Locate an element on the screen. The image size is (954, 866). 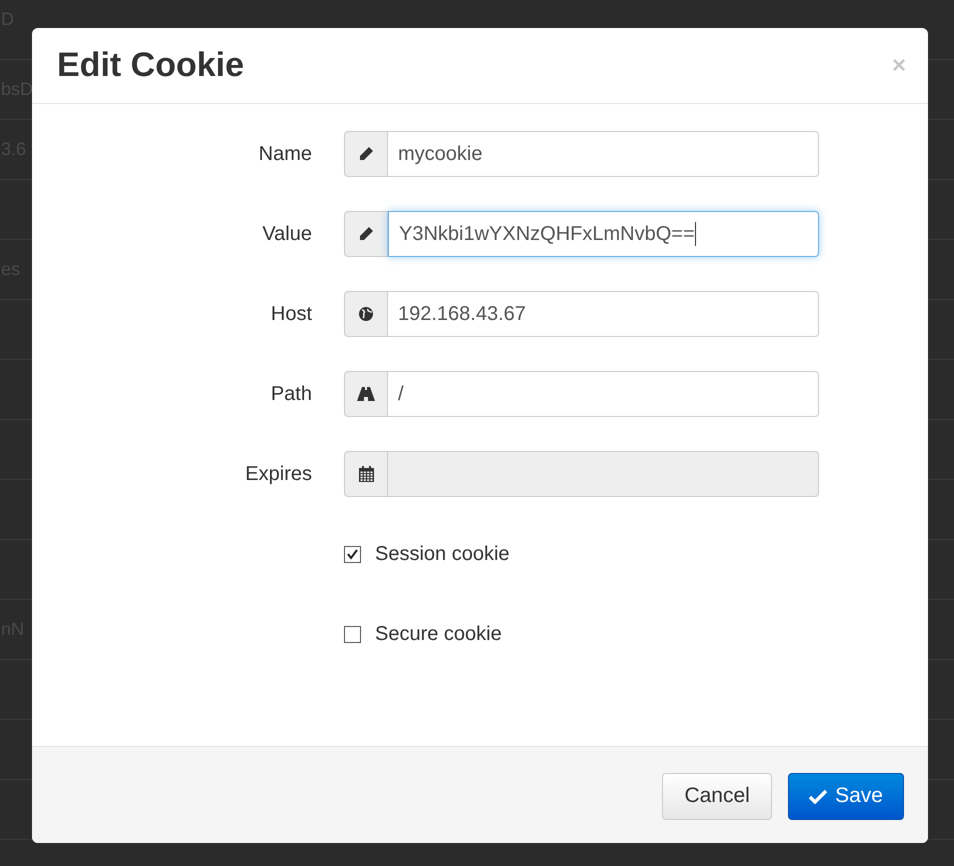
calendar-icon is located at coordinates (366, 474).